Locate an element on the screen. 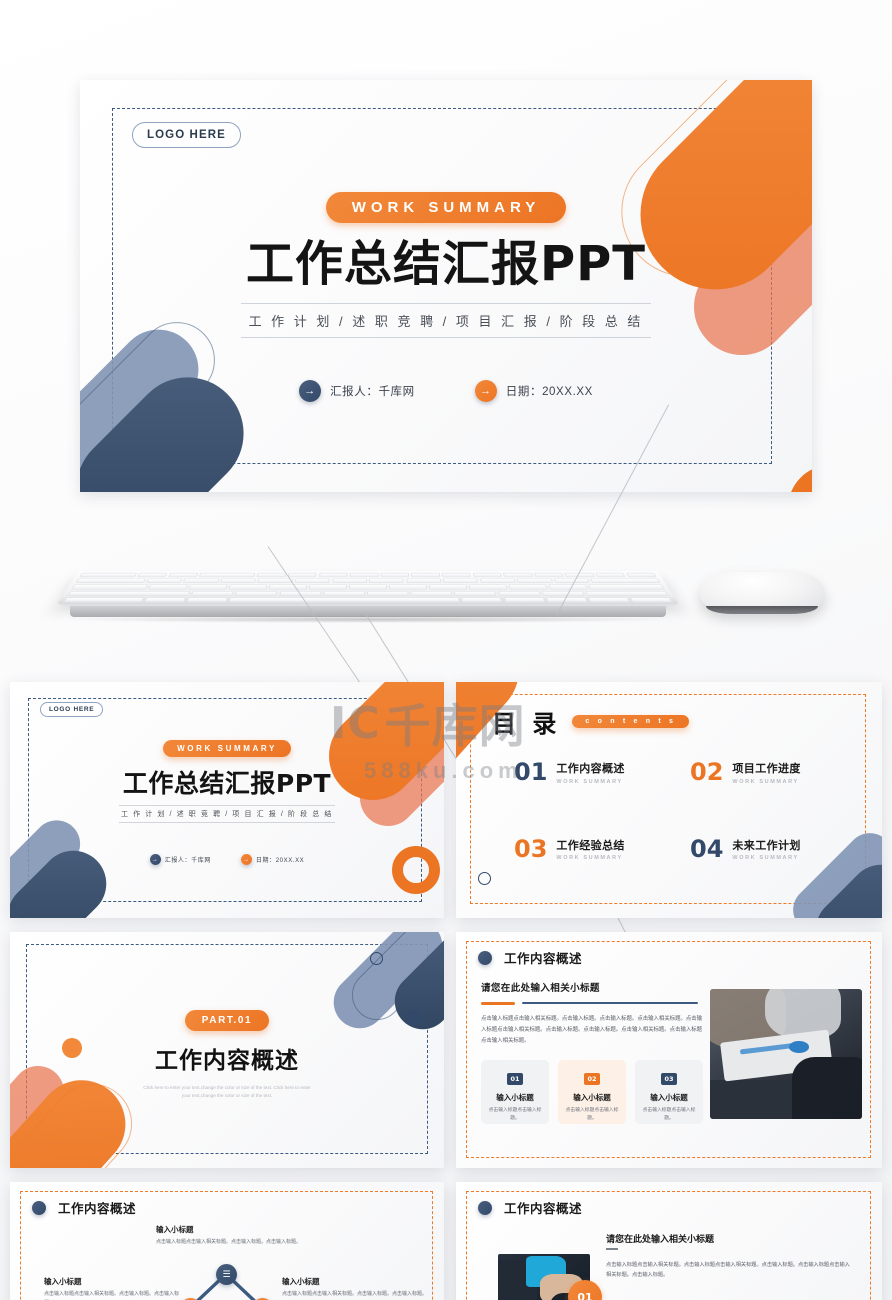 This screenshot has height=1300, width=892. keyboard-icon is located at coordinates (368, 587).